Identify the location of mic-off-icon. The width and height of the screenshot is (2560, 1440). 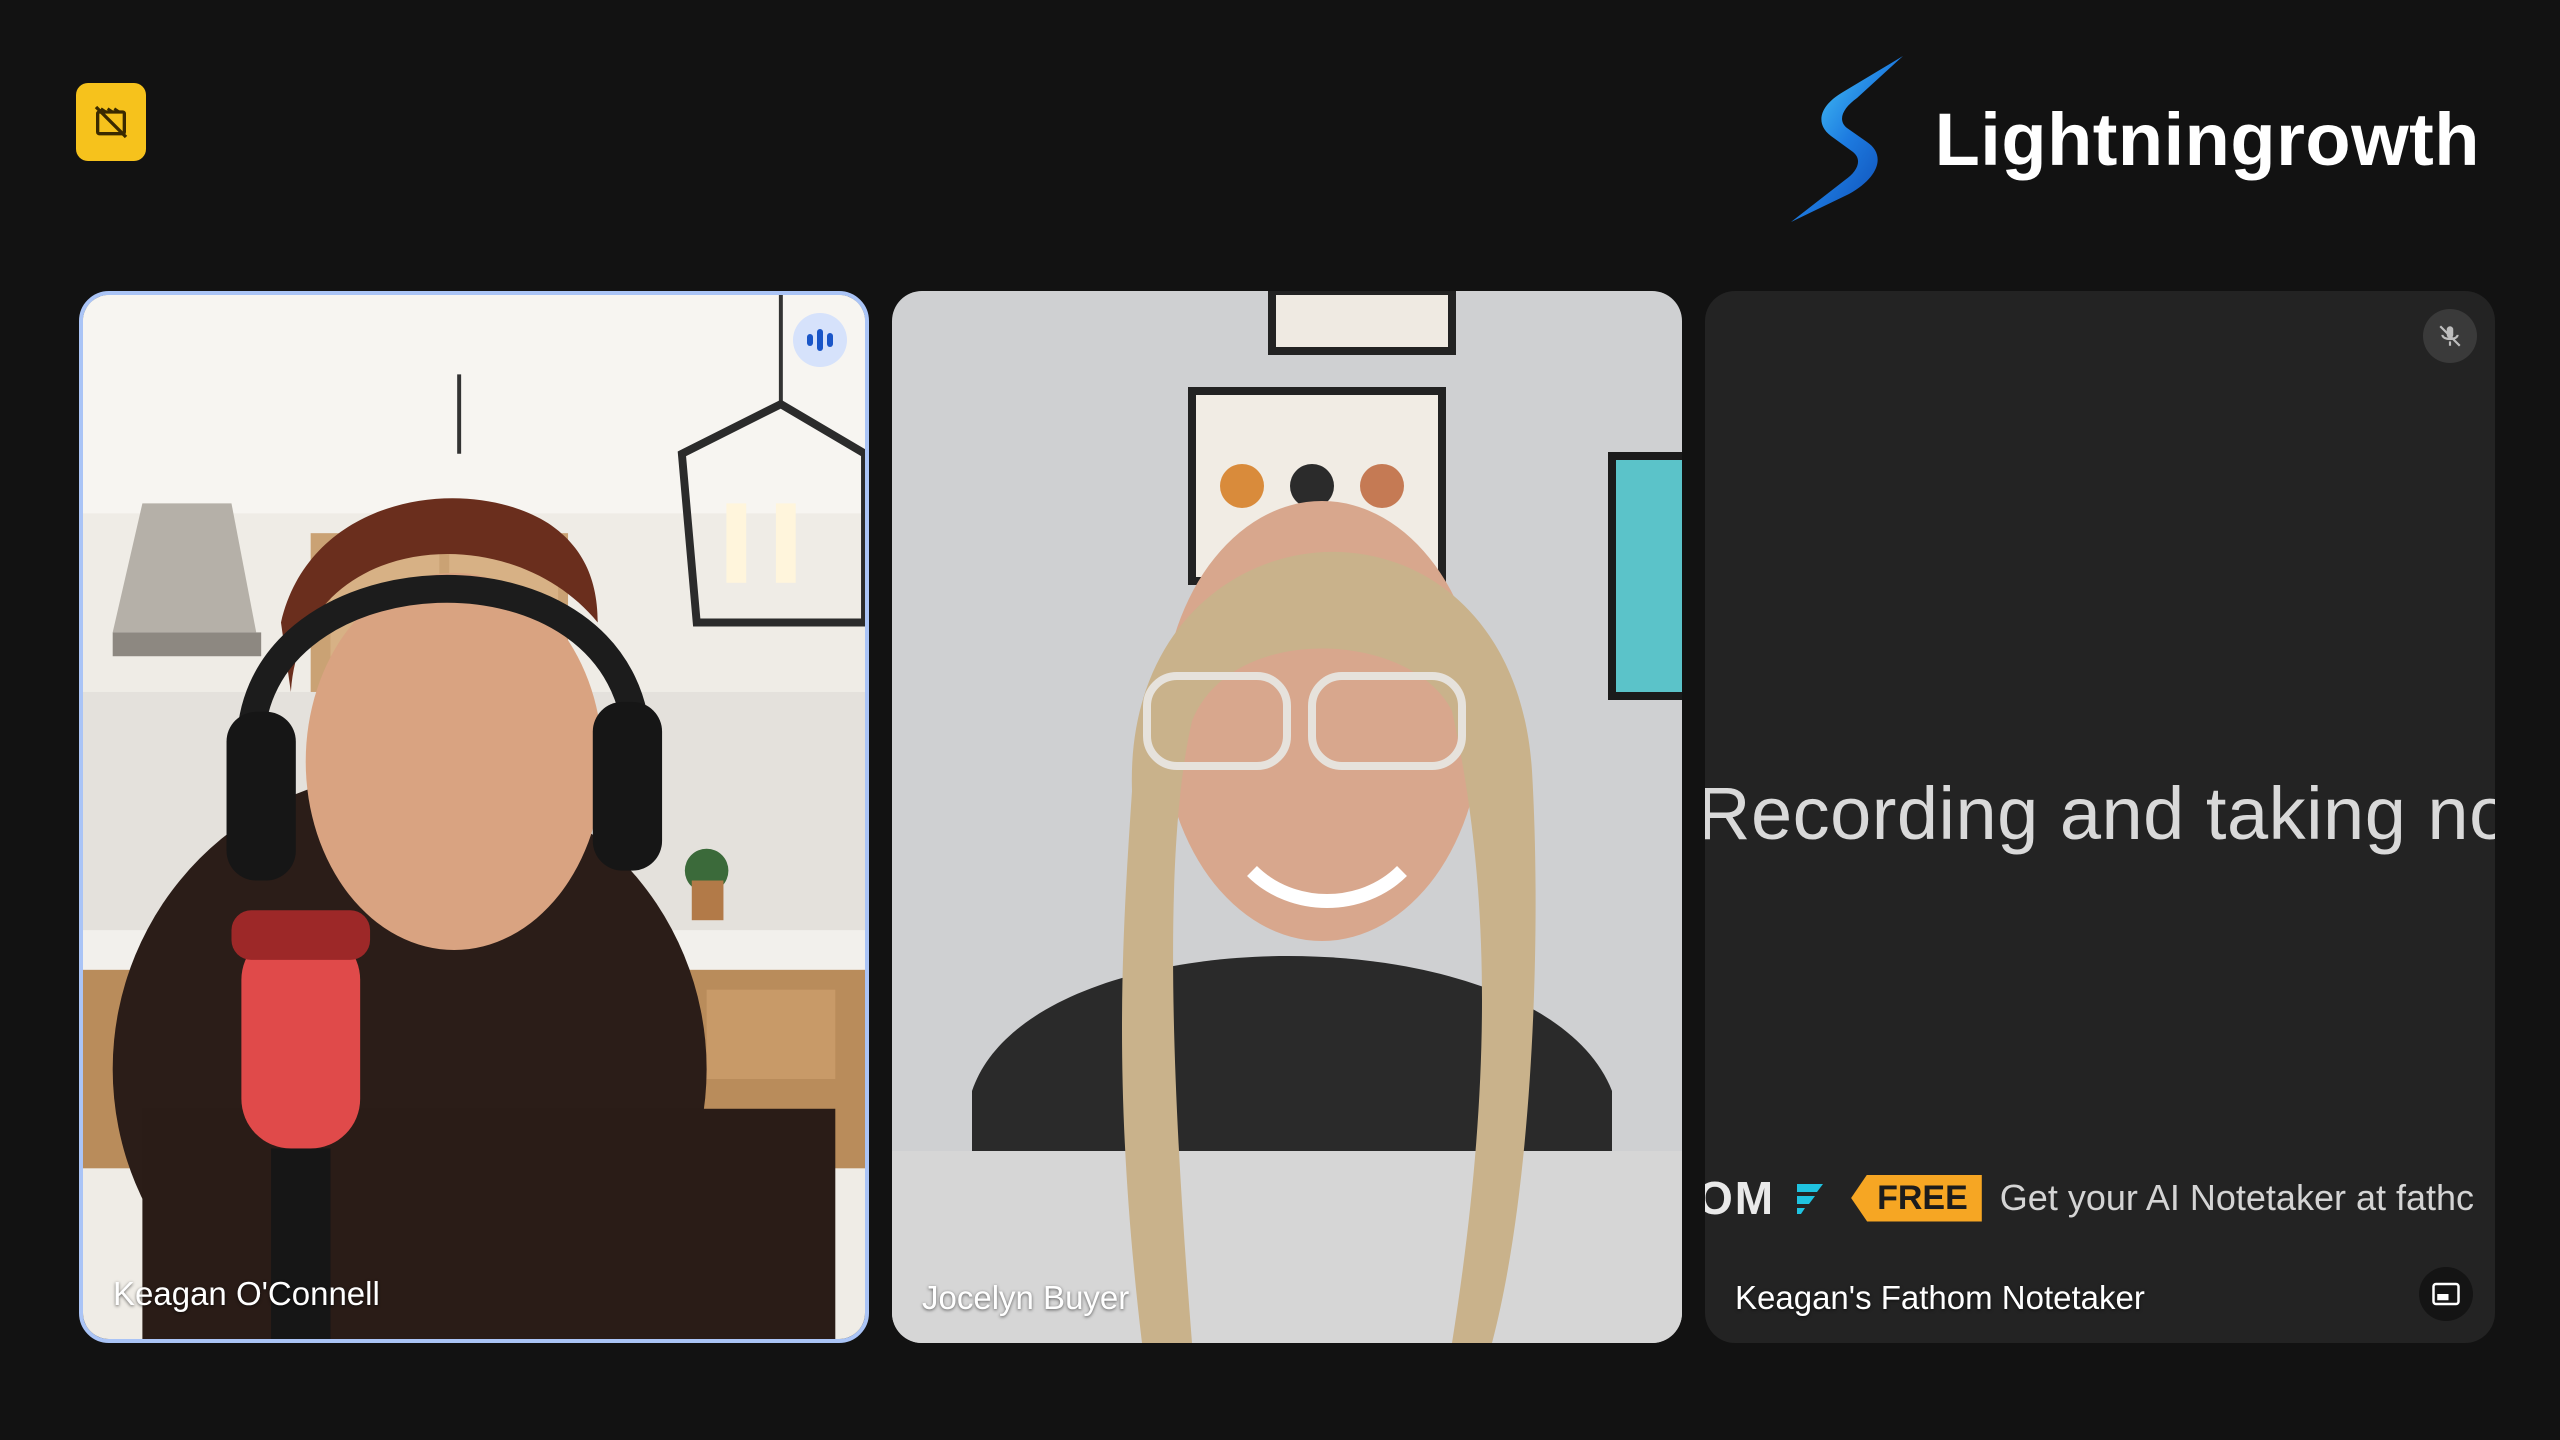
(2450, 336).